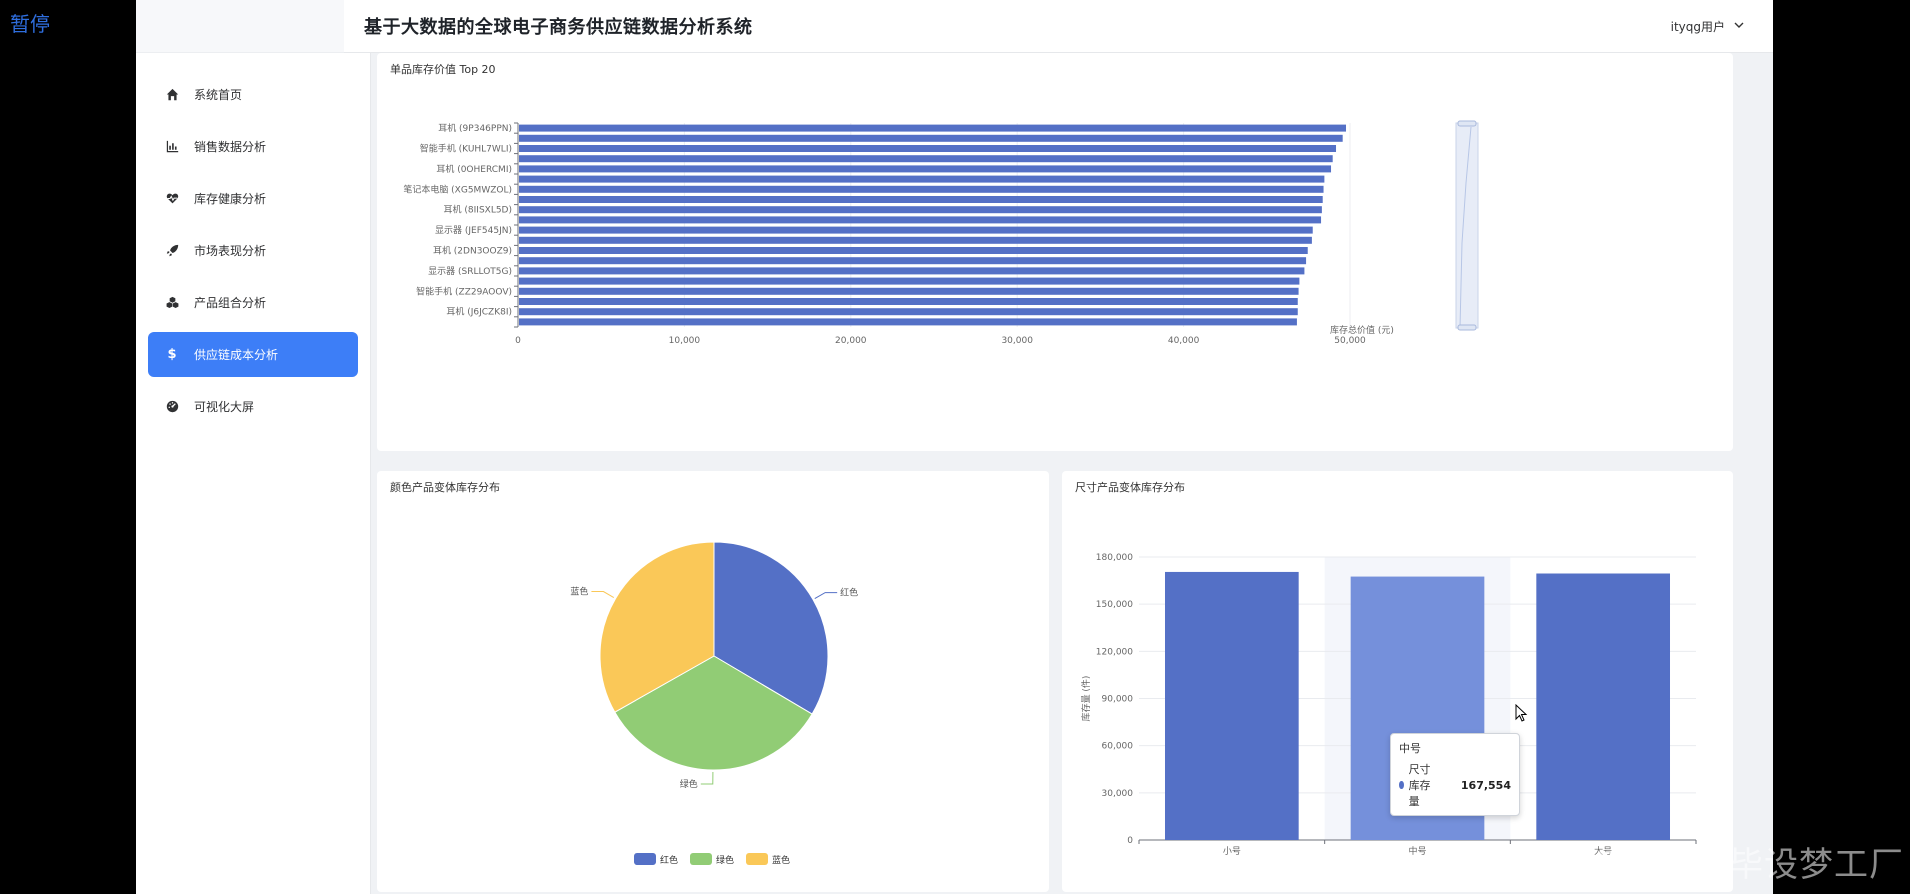 The height and width of the screenshot is (894, 1910). Describe the element at coordinates (1130, 841) in the screenshot. I see `y-tick-label: 0` at that location.